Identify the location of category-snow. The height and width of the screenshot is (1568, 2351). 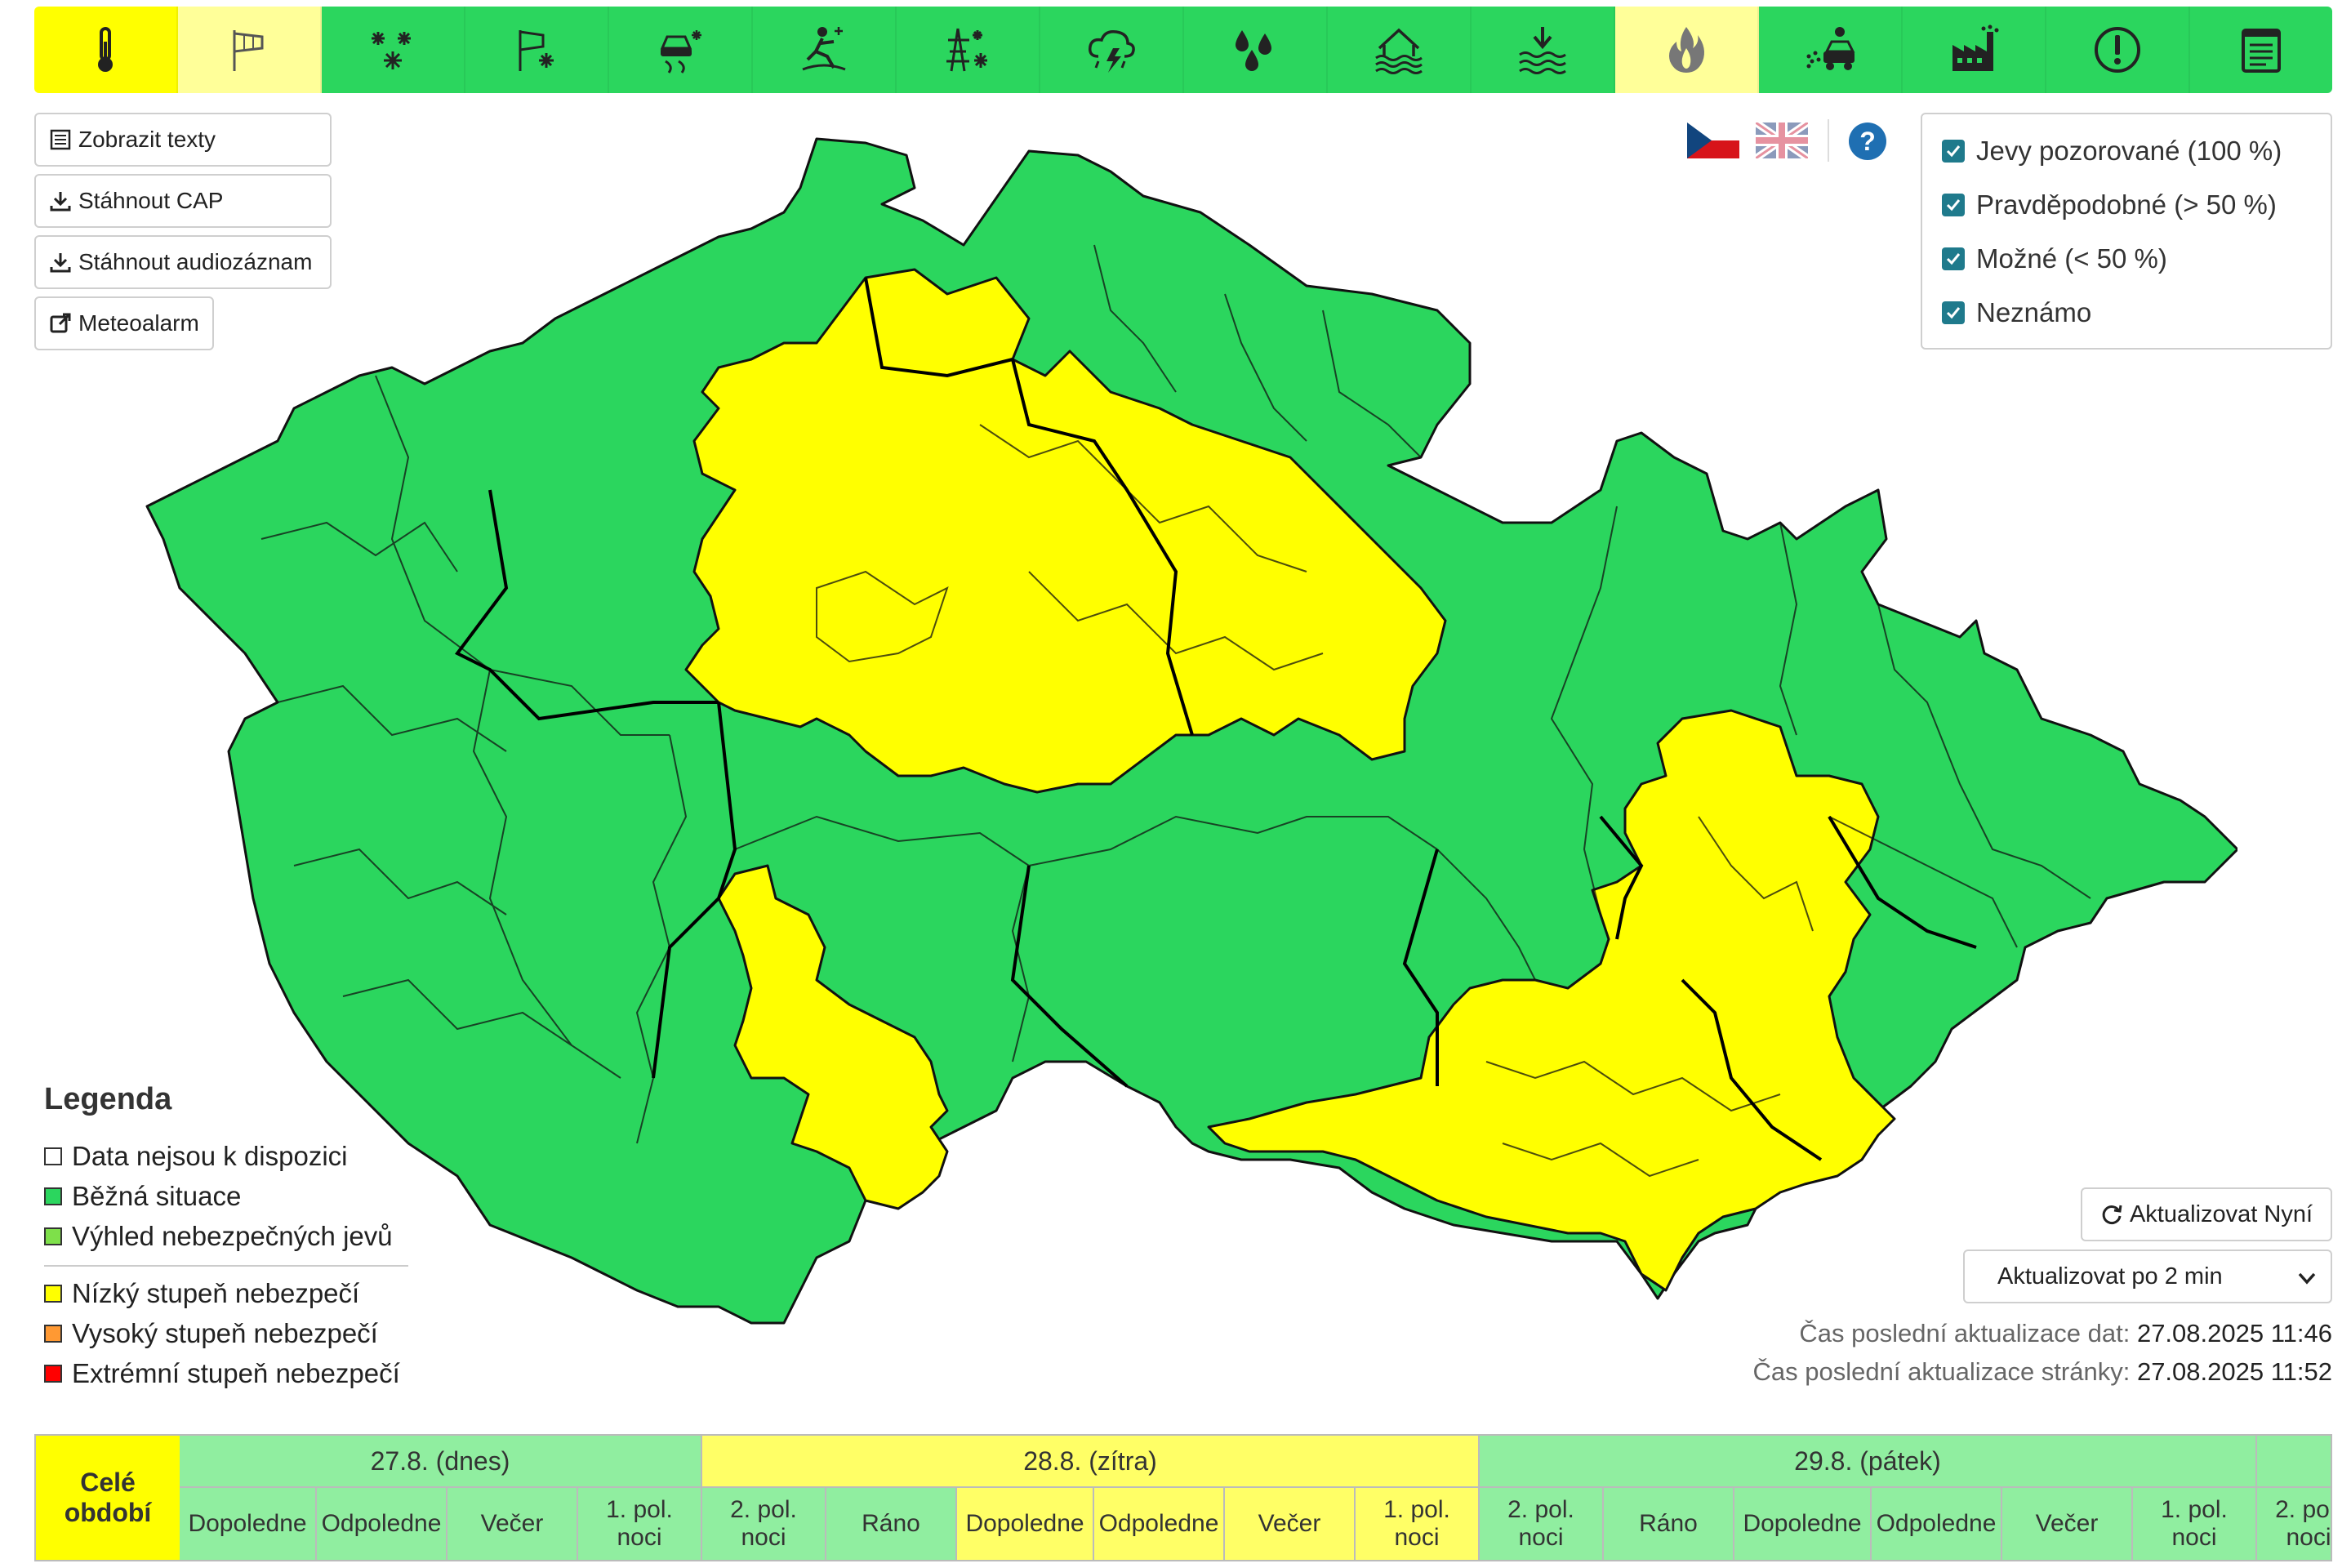
(393, 50).